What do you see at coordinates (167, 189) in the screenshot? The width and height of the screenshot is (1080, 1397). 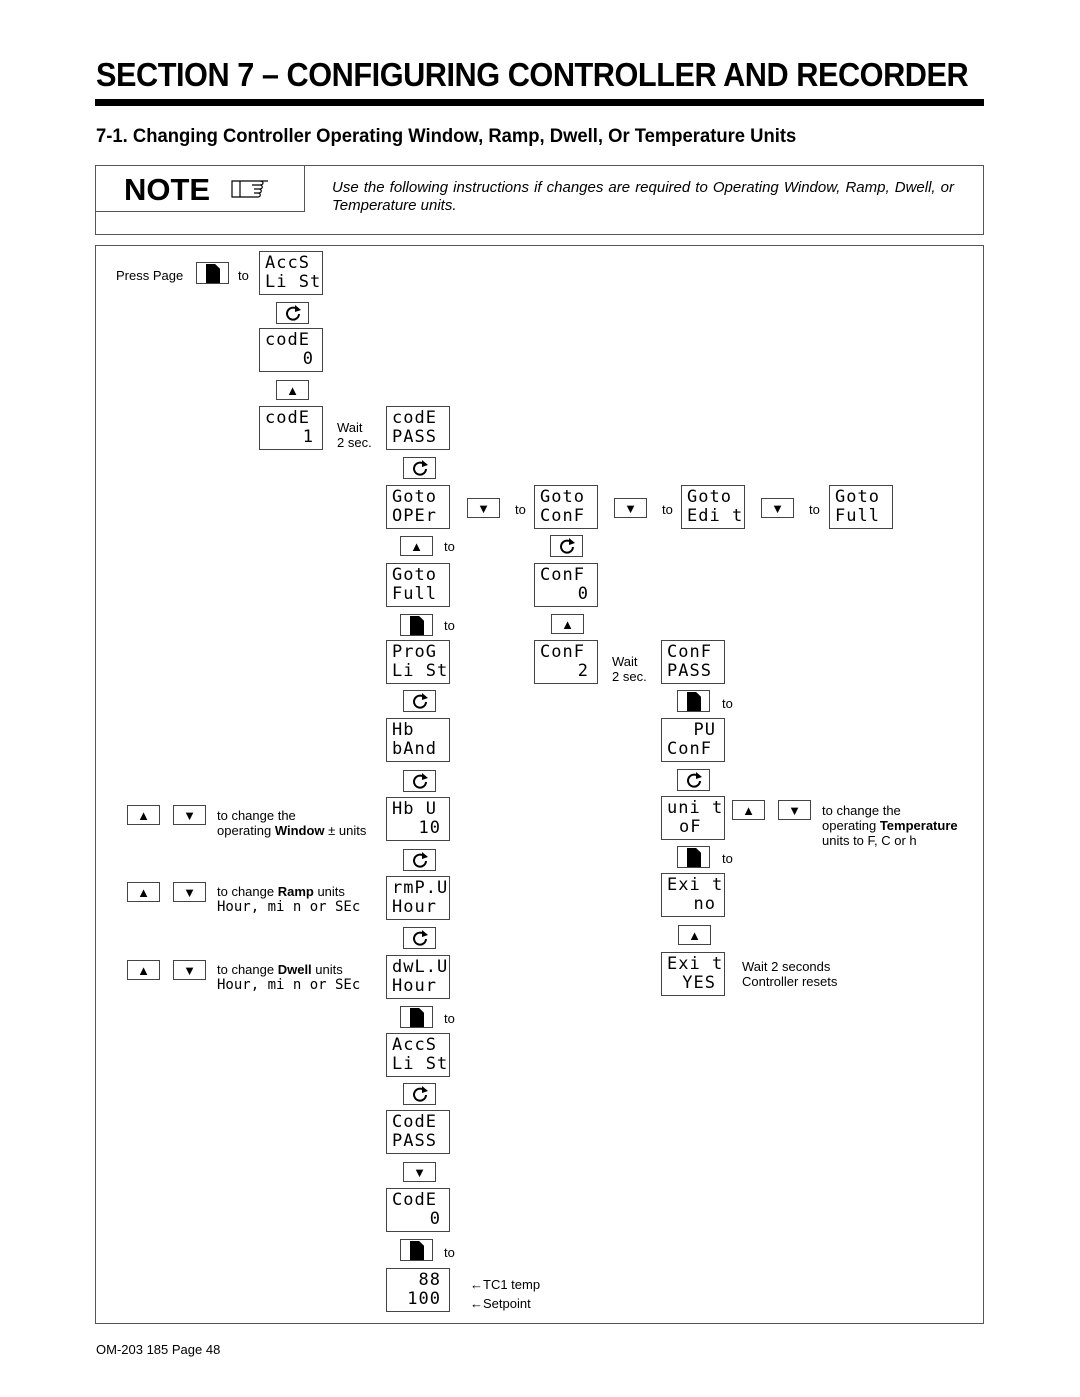 I see `note-label: NOTE` at bounding box center [167, 189].